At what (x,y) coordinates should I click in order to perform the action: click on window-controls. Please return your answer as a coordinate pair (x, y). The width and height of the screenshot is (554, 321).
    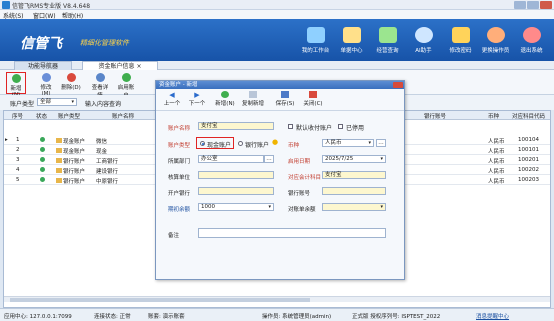
    Looking at the image, I should click on (533, 5).